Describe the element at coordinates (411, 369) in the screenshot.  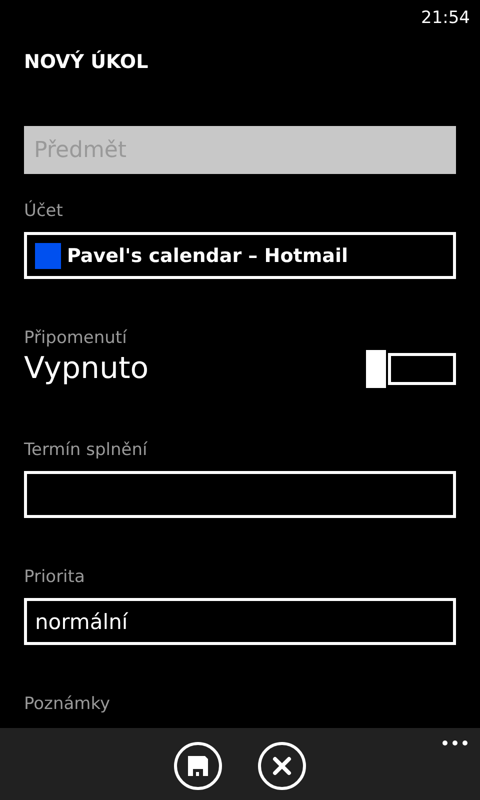
I see `reminder-toggle` at that location.